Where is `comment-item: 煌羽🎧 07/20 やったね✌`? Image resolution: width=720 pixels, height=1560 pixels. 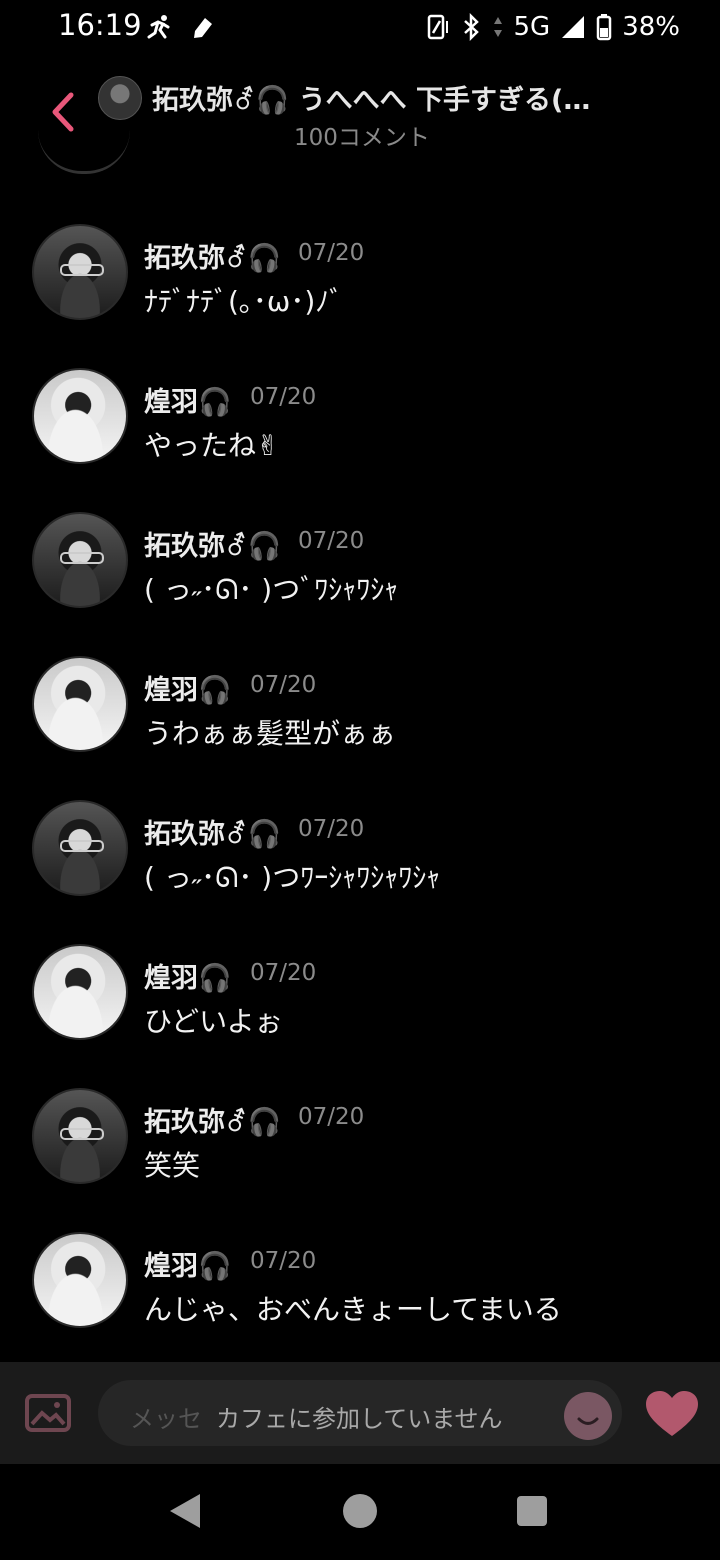
comment-item: 煌羽🎧 07/20 やったね✌ is located at coordinates (360, 423).